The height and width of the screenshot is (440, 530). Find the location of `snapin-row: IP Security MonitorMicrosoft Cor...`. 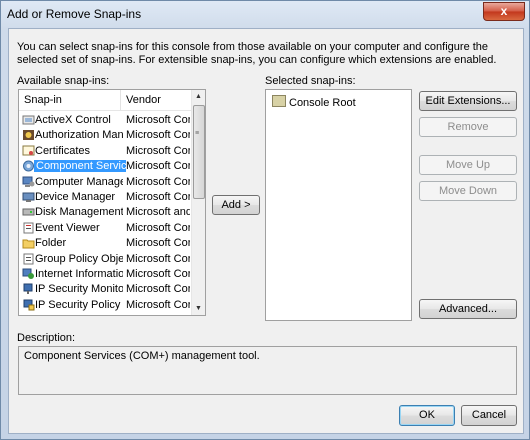

snapin-row: IP Security MonitorMicrosoft Cor... is located at coordinates (105, 289).